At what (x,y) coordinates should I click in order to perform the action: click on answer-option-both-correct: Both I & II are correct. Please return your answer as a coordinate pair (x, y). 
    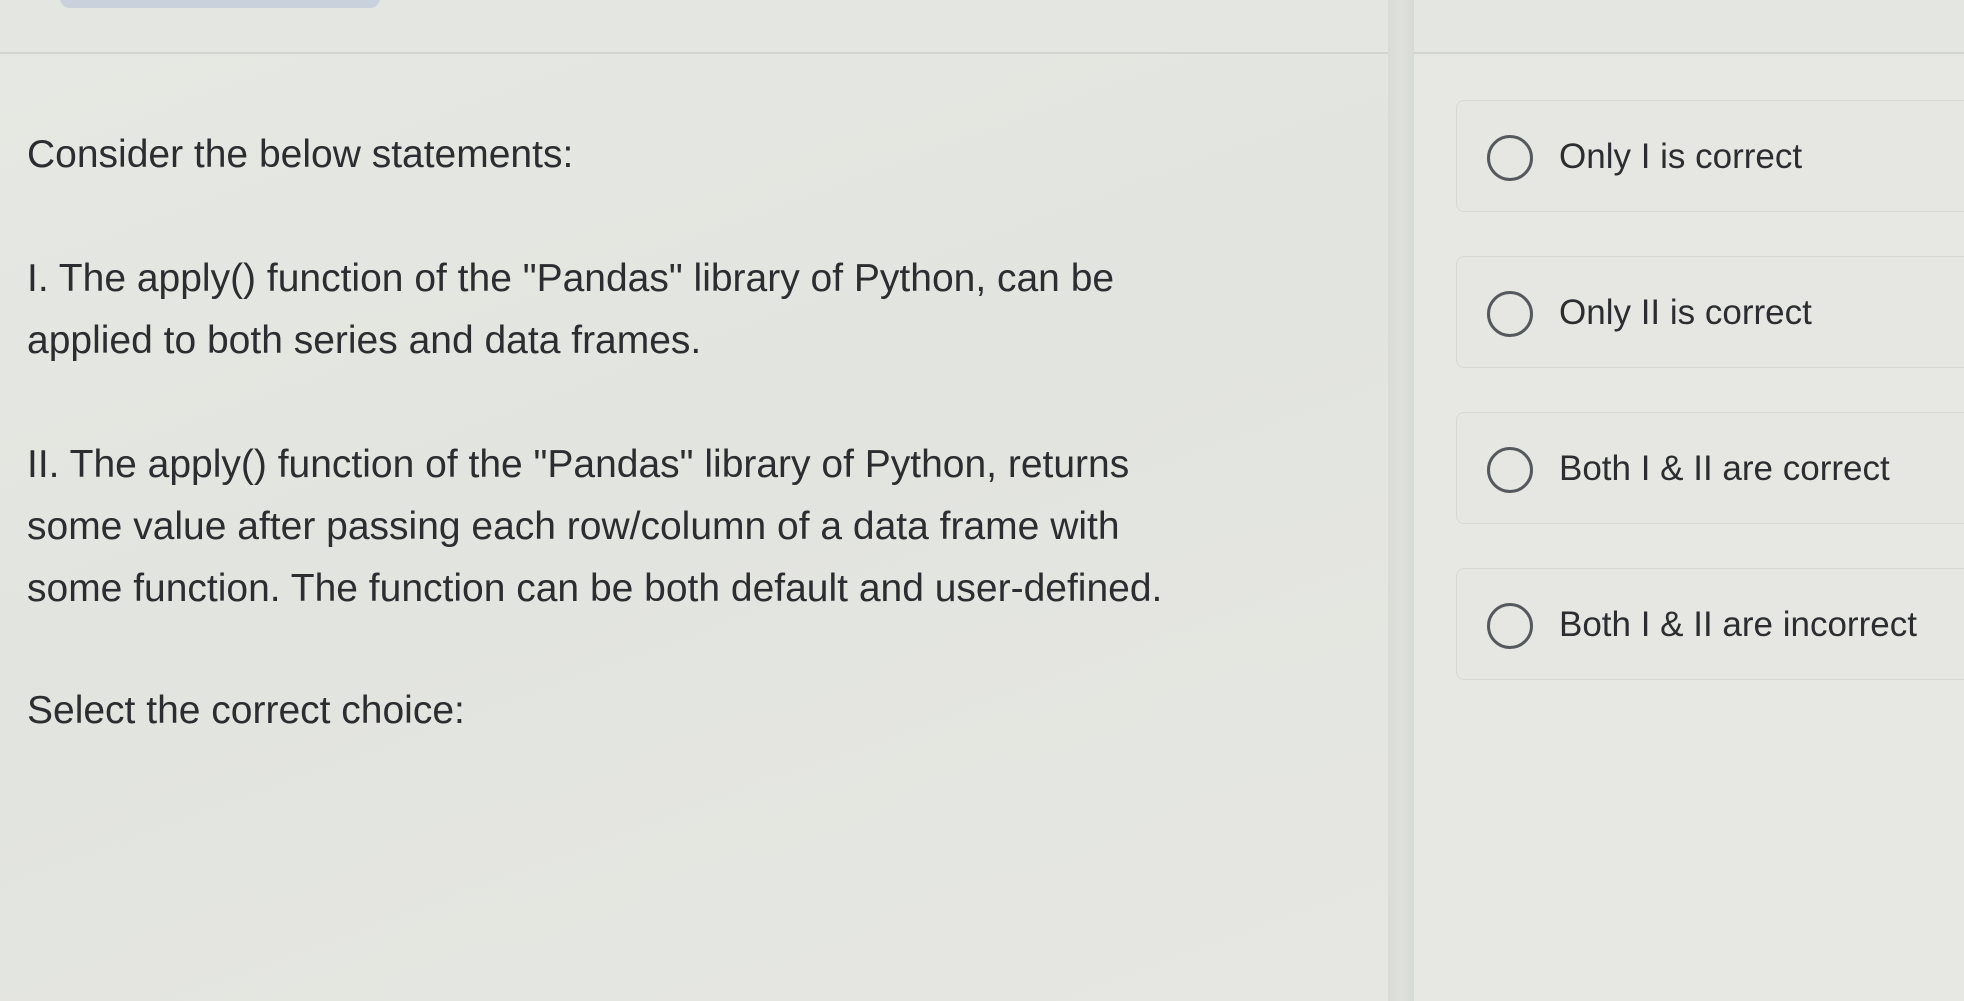
    Looking at the image, I should click on (1710, 468).